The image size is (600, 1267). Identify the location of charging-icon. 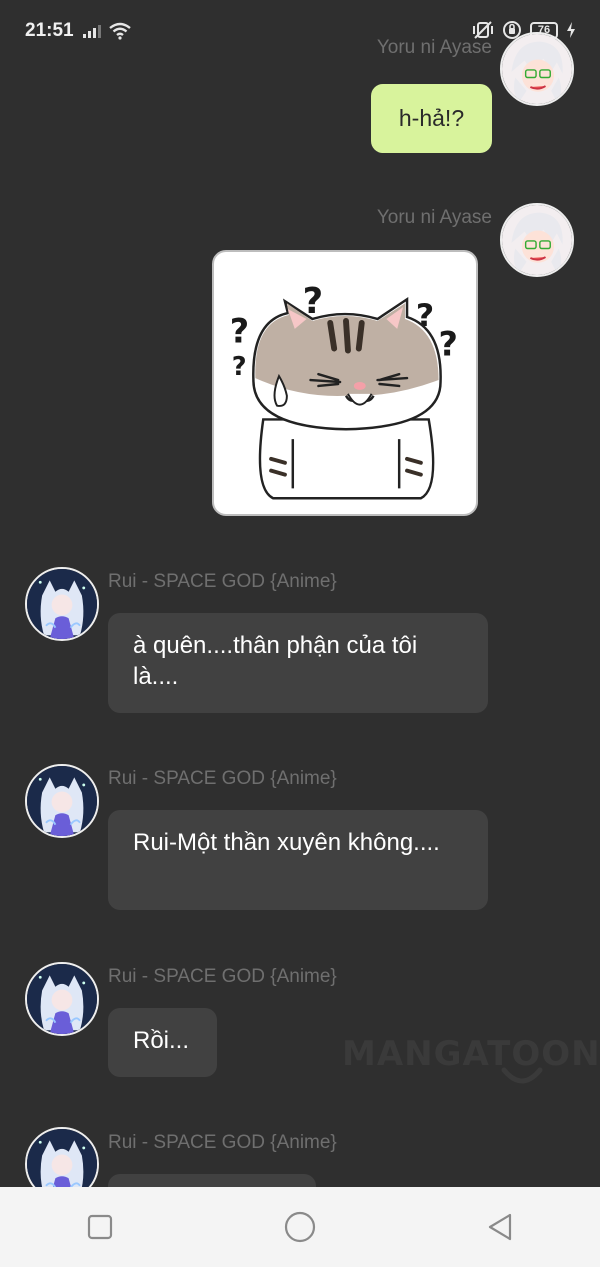
(571, 30).